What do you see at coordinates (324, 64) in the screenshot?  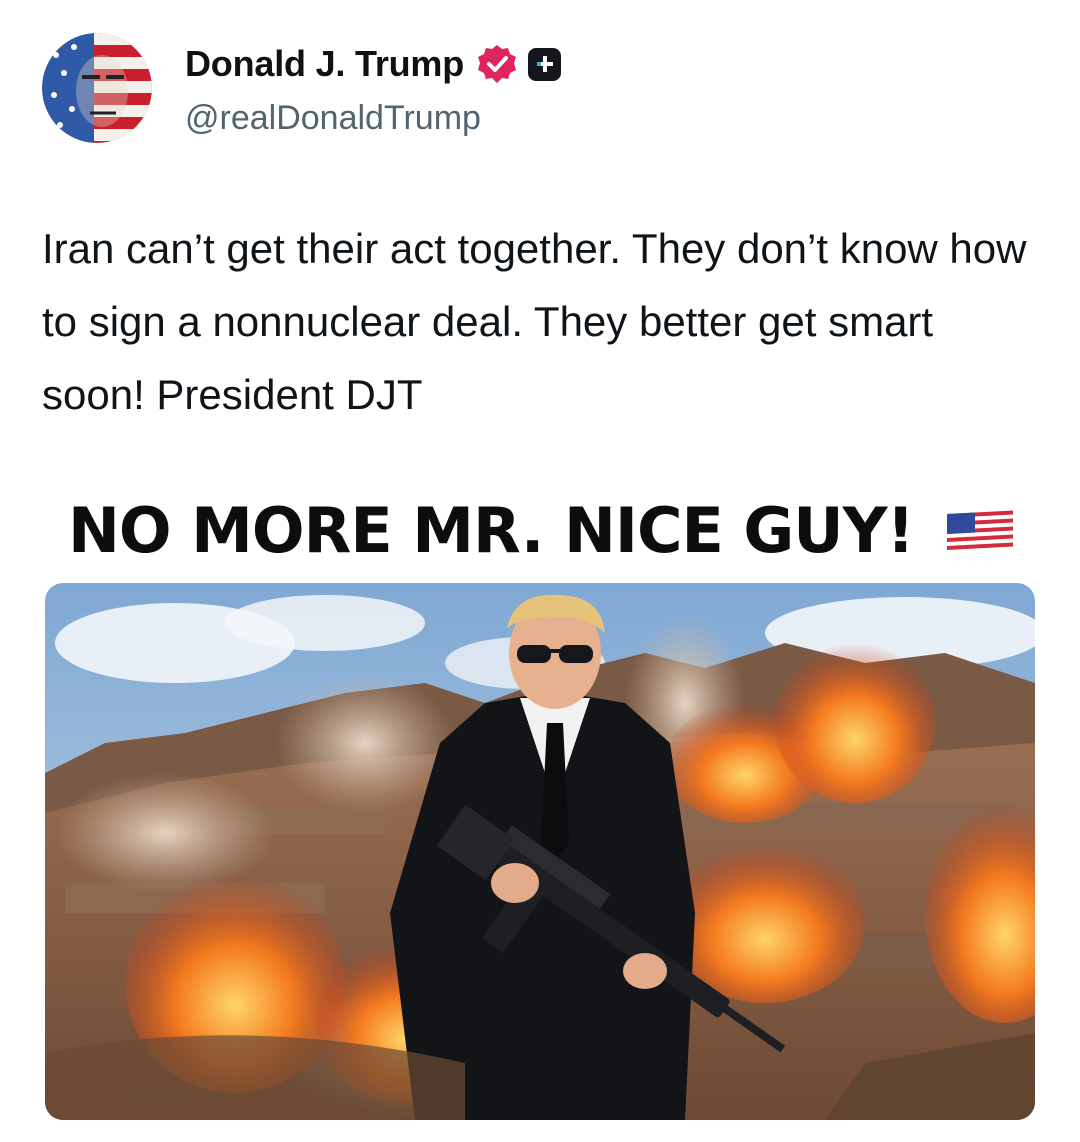 I see `author-name: Donald J. Trump` at bounding box center [324, 64].